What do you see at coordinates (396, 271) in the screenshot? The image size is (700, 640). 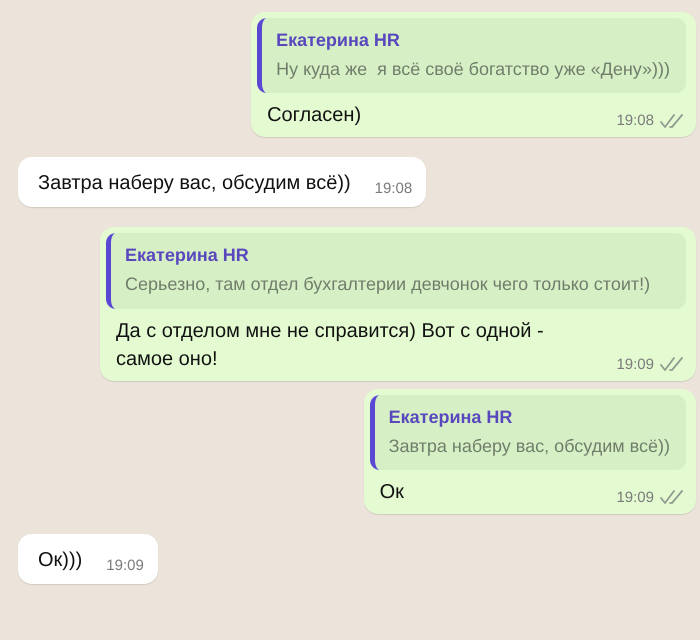 I see `reply-quote: Екатерина HR Серьезно, там отдел бухгалтерии девчонок чего только стоит!)` at bounding box center [396, 271].